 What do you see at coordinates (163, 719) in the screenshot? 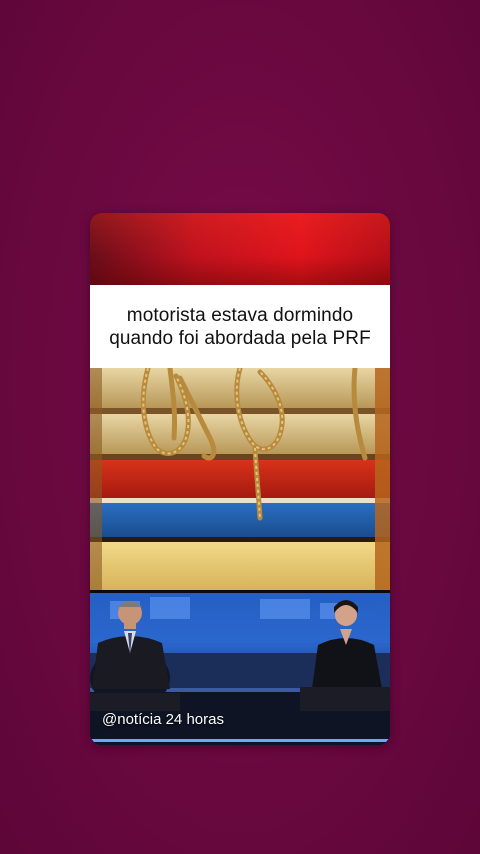
I see `channel-watermark: @notícia 24 horas` at bounding box center [163, 719].